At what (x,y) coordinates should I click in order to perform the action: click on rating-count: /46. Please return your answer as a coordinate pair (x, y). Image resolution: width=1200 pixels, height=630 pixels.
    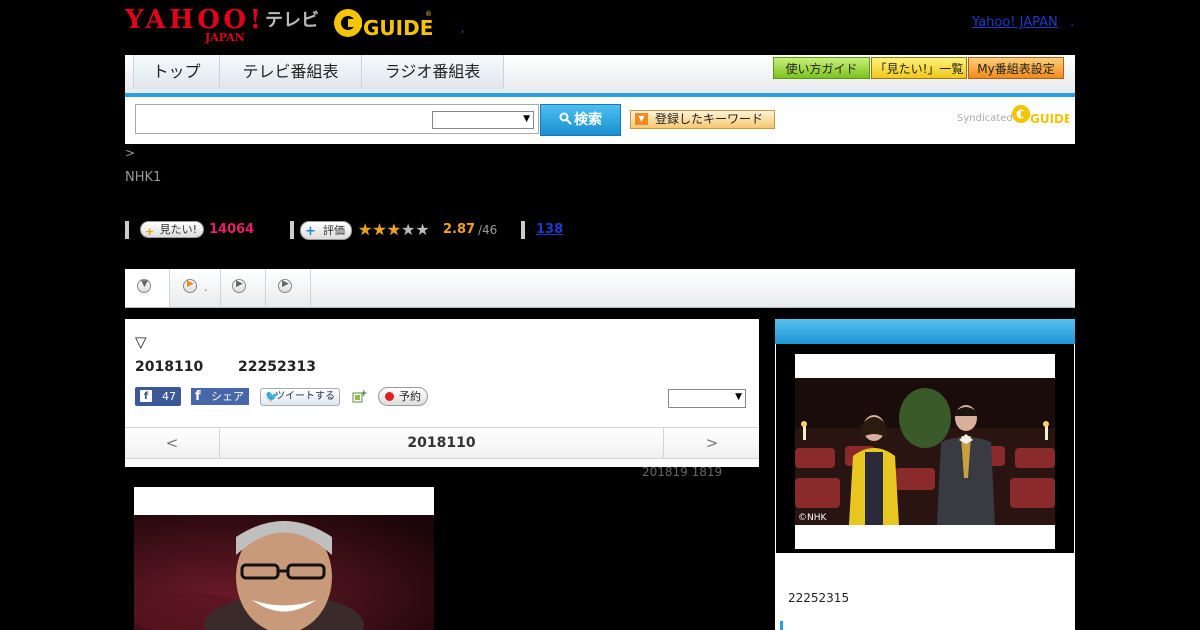
    Looking at the image, I should click on (488, 230).